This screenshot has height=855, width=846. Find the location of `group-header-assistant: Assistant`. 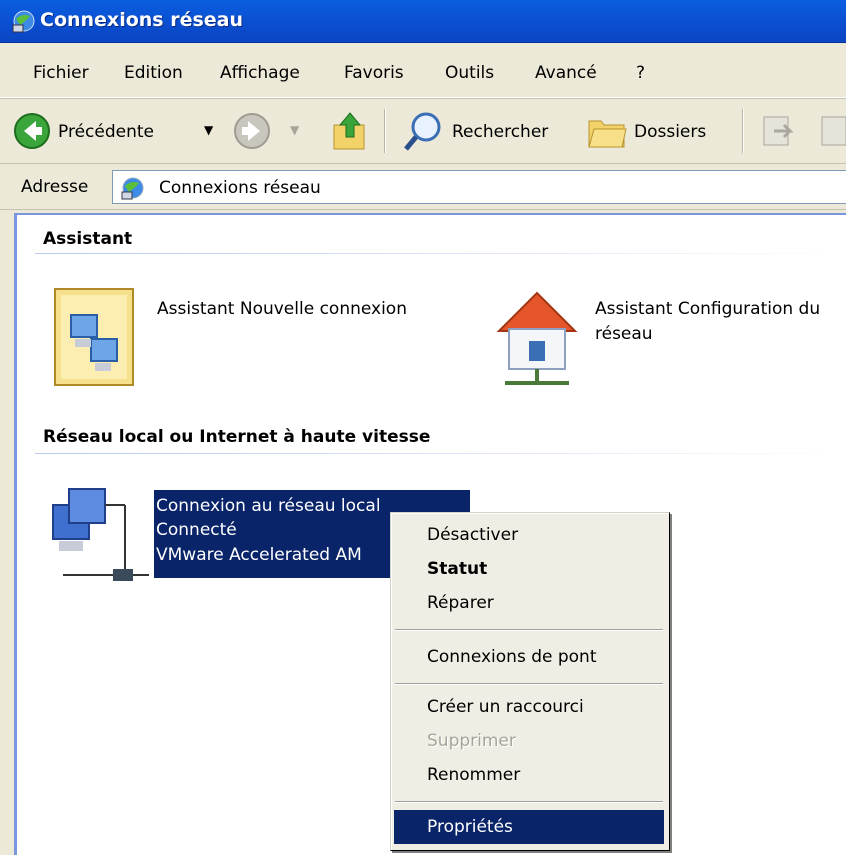

group-header-assistant: Assistant is located at coordinates (88, 239).